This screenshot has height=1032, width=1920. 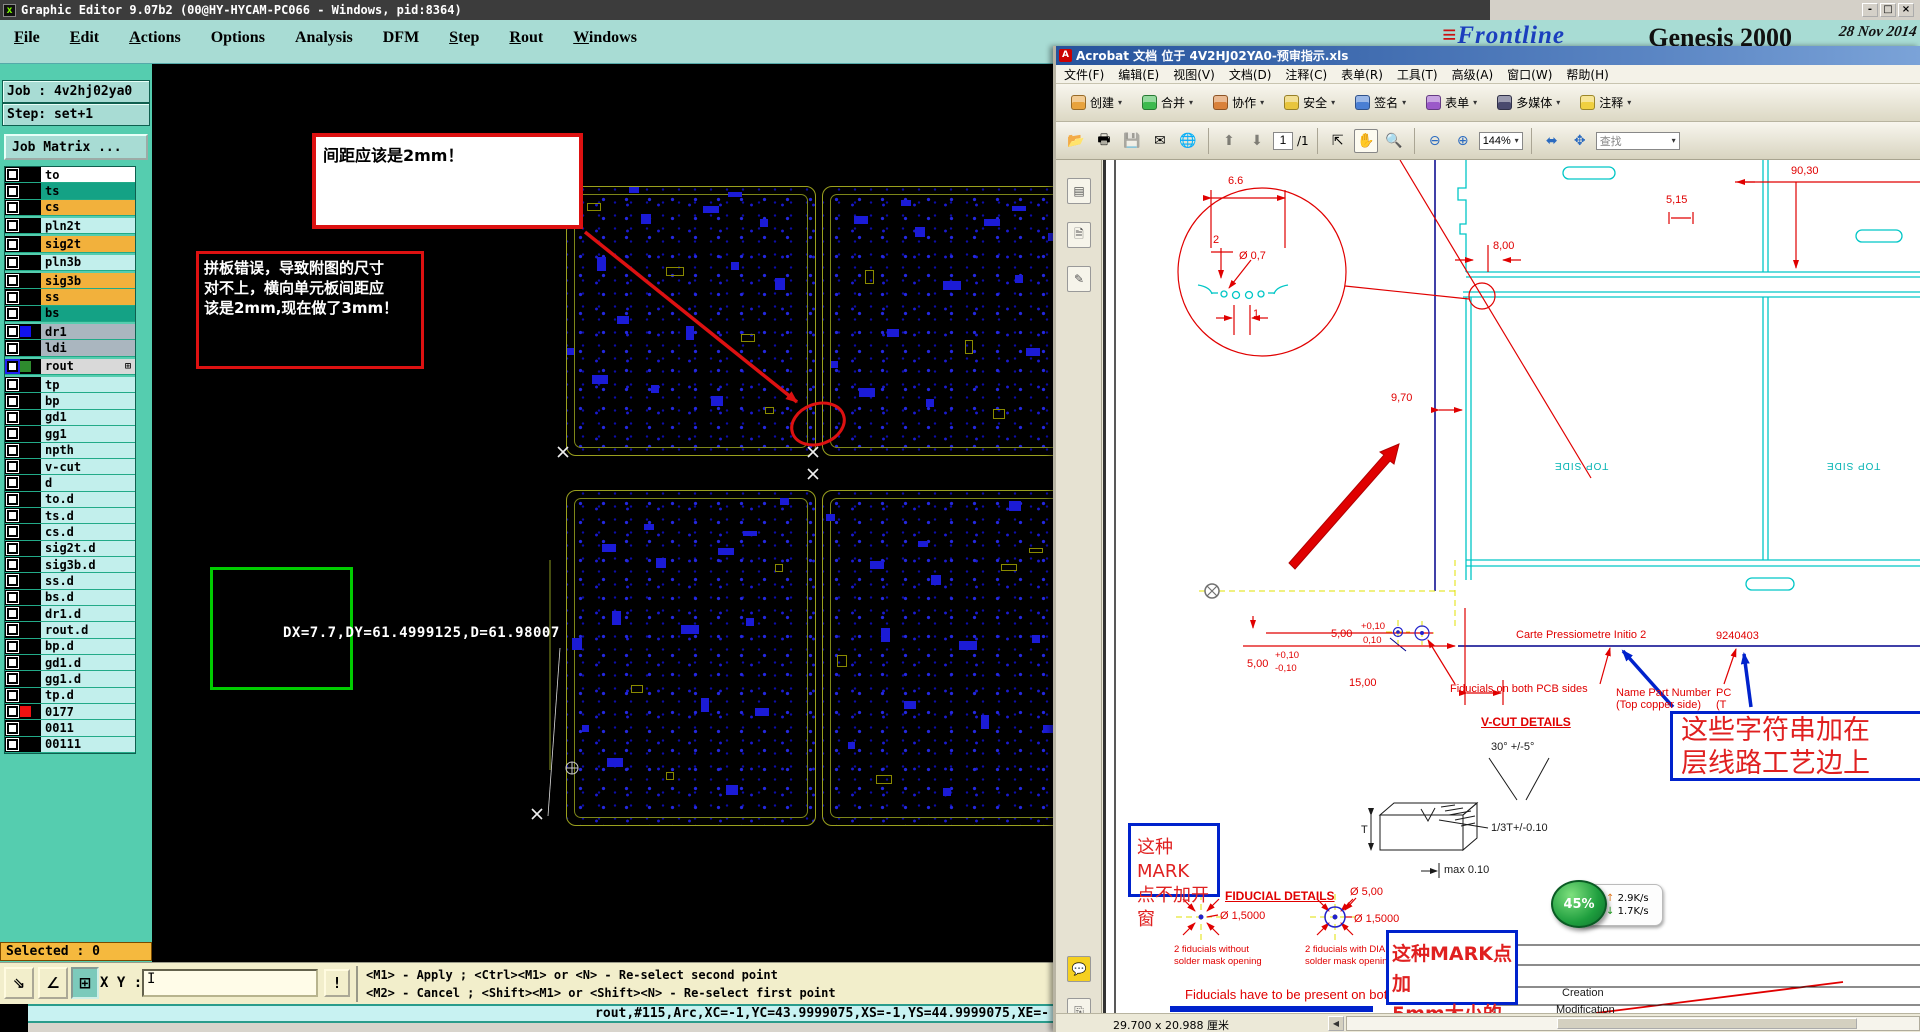 I want to click on xy-input: I, so click(x=230, y=983).